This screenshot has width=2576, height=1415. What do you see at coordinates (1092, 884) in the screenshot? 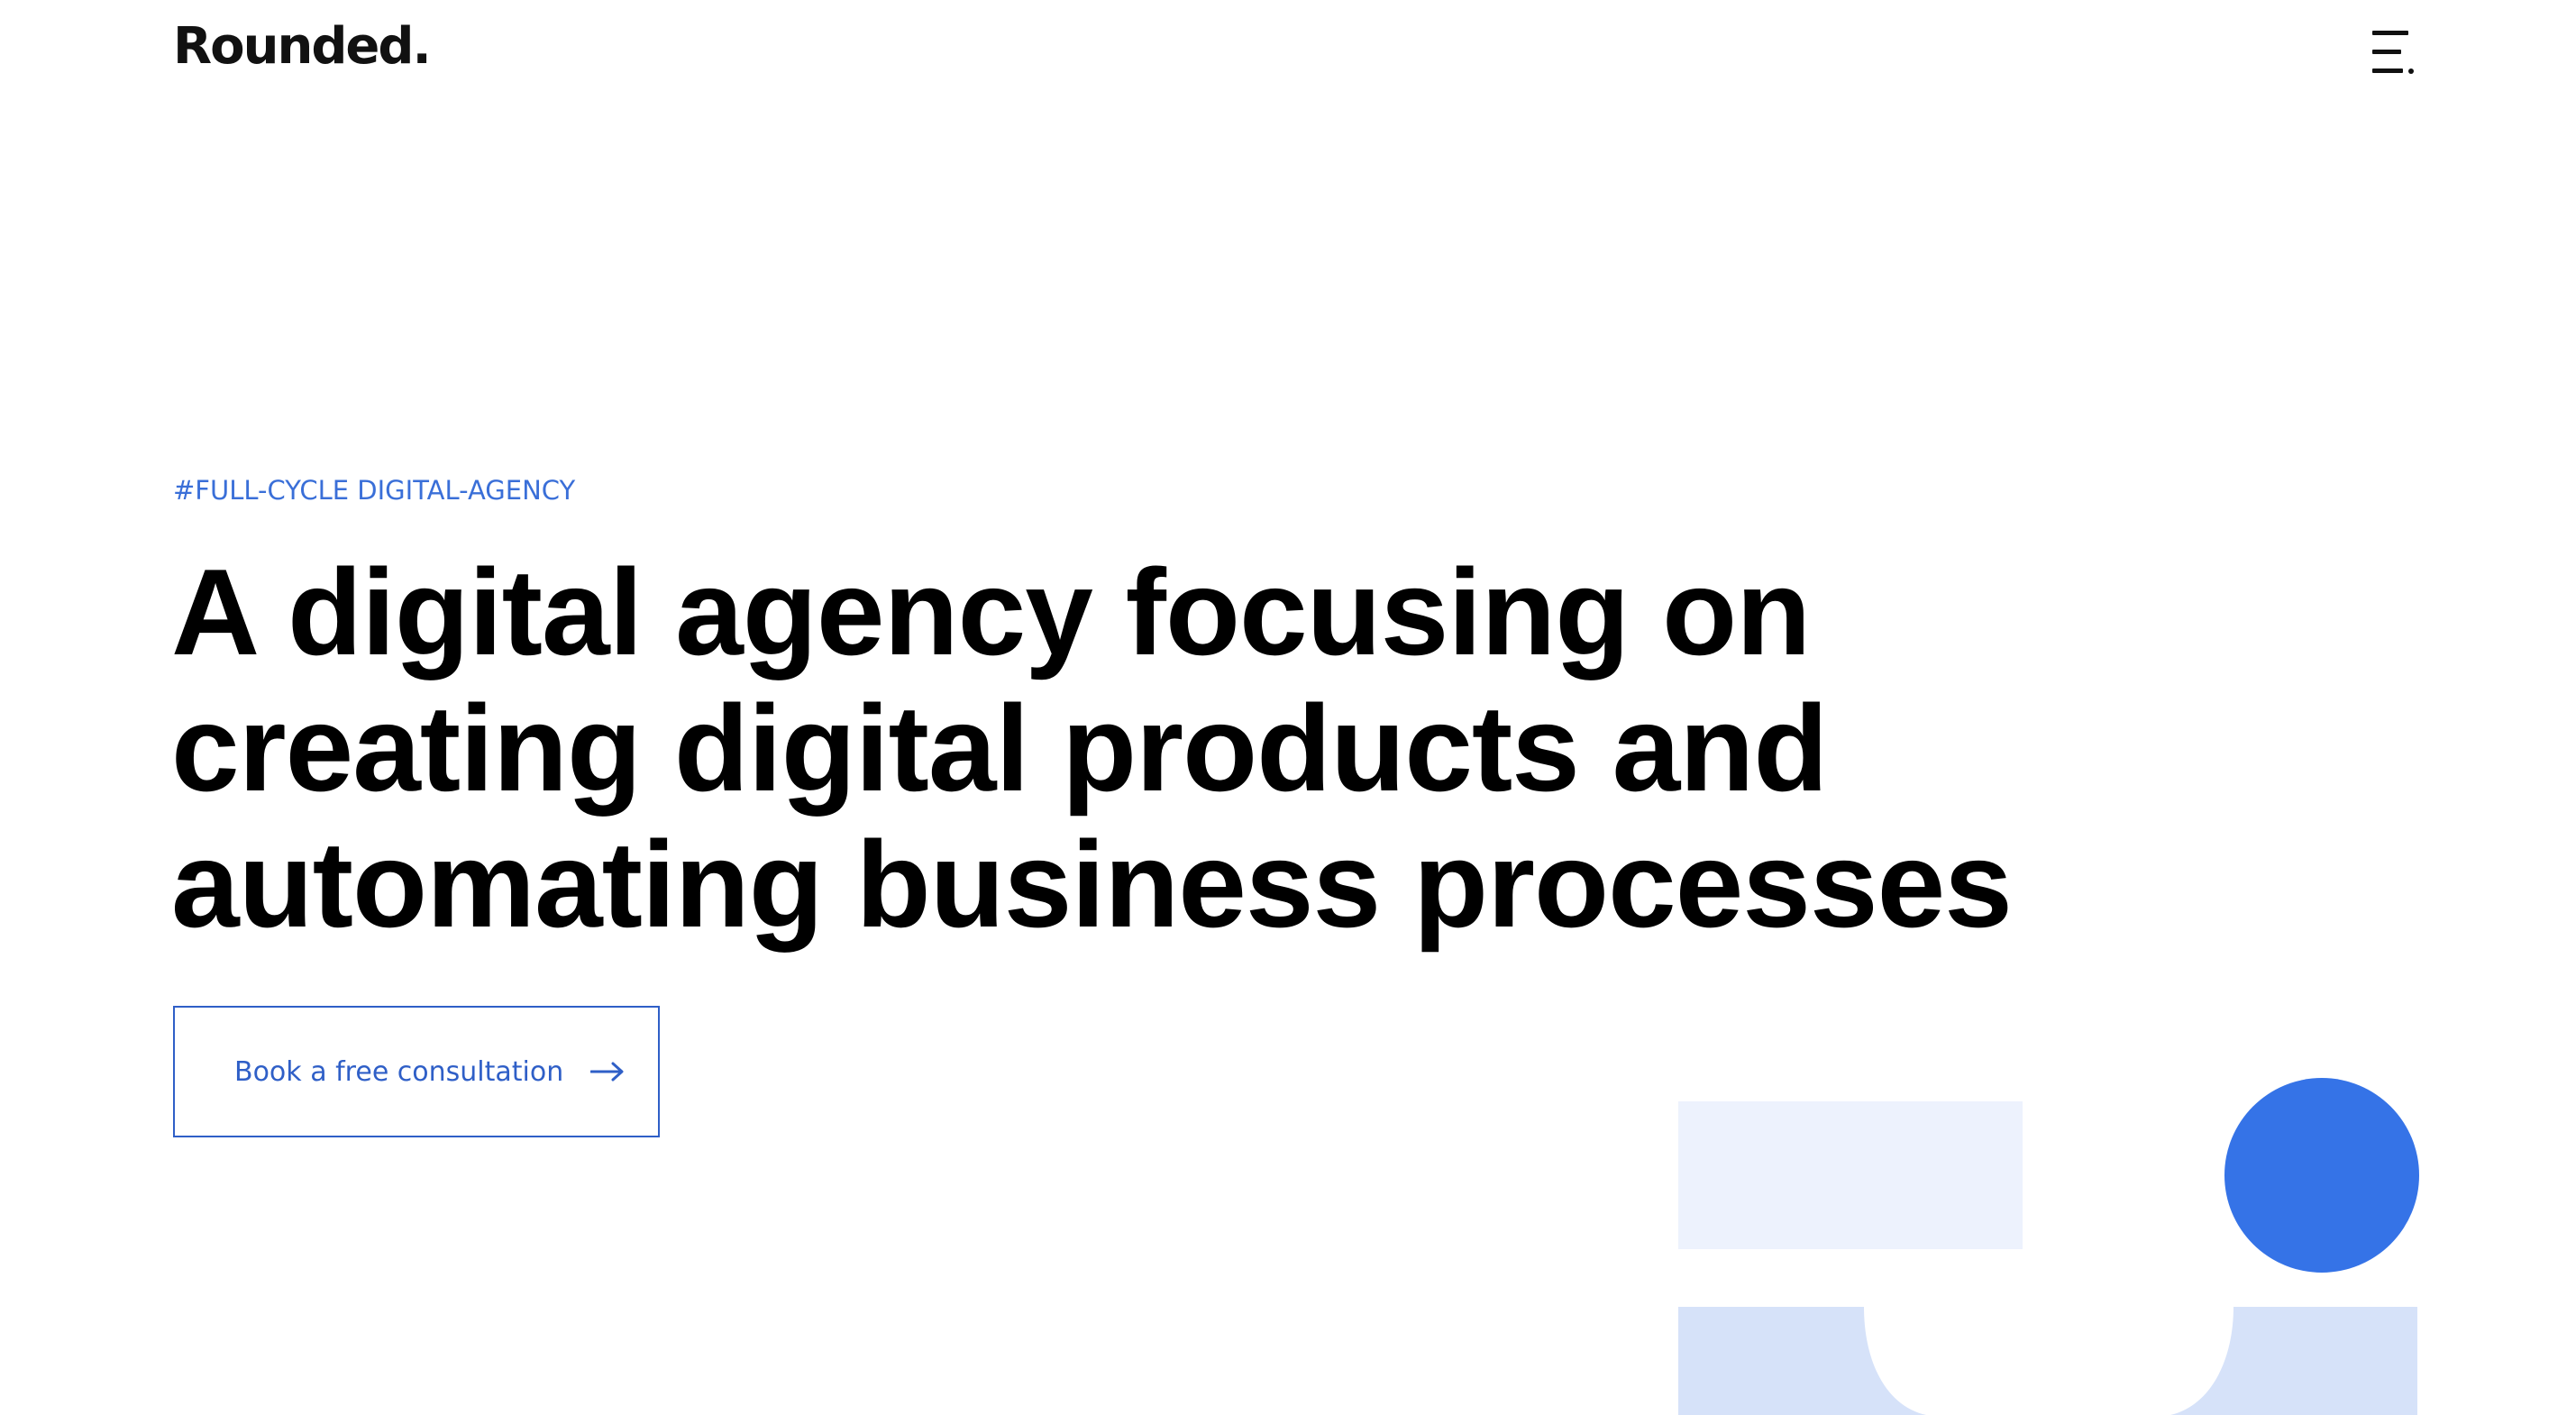
I see `headline-line-3: automating business processes` at bounding box center [1092, 884].